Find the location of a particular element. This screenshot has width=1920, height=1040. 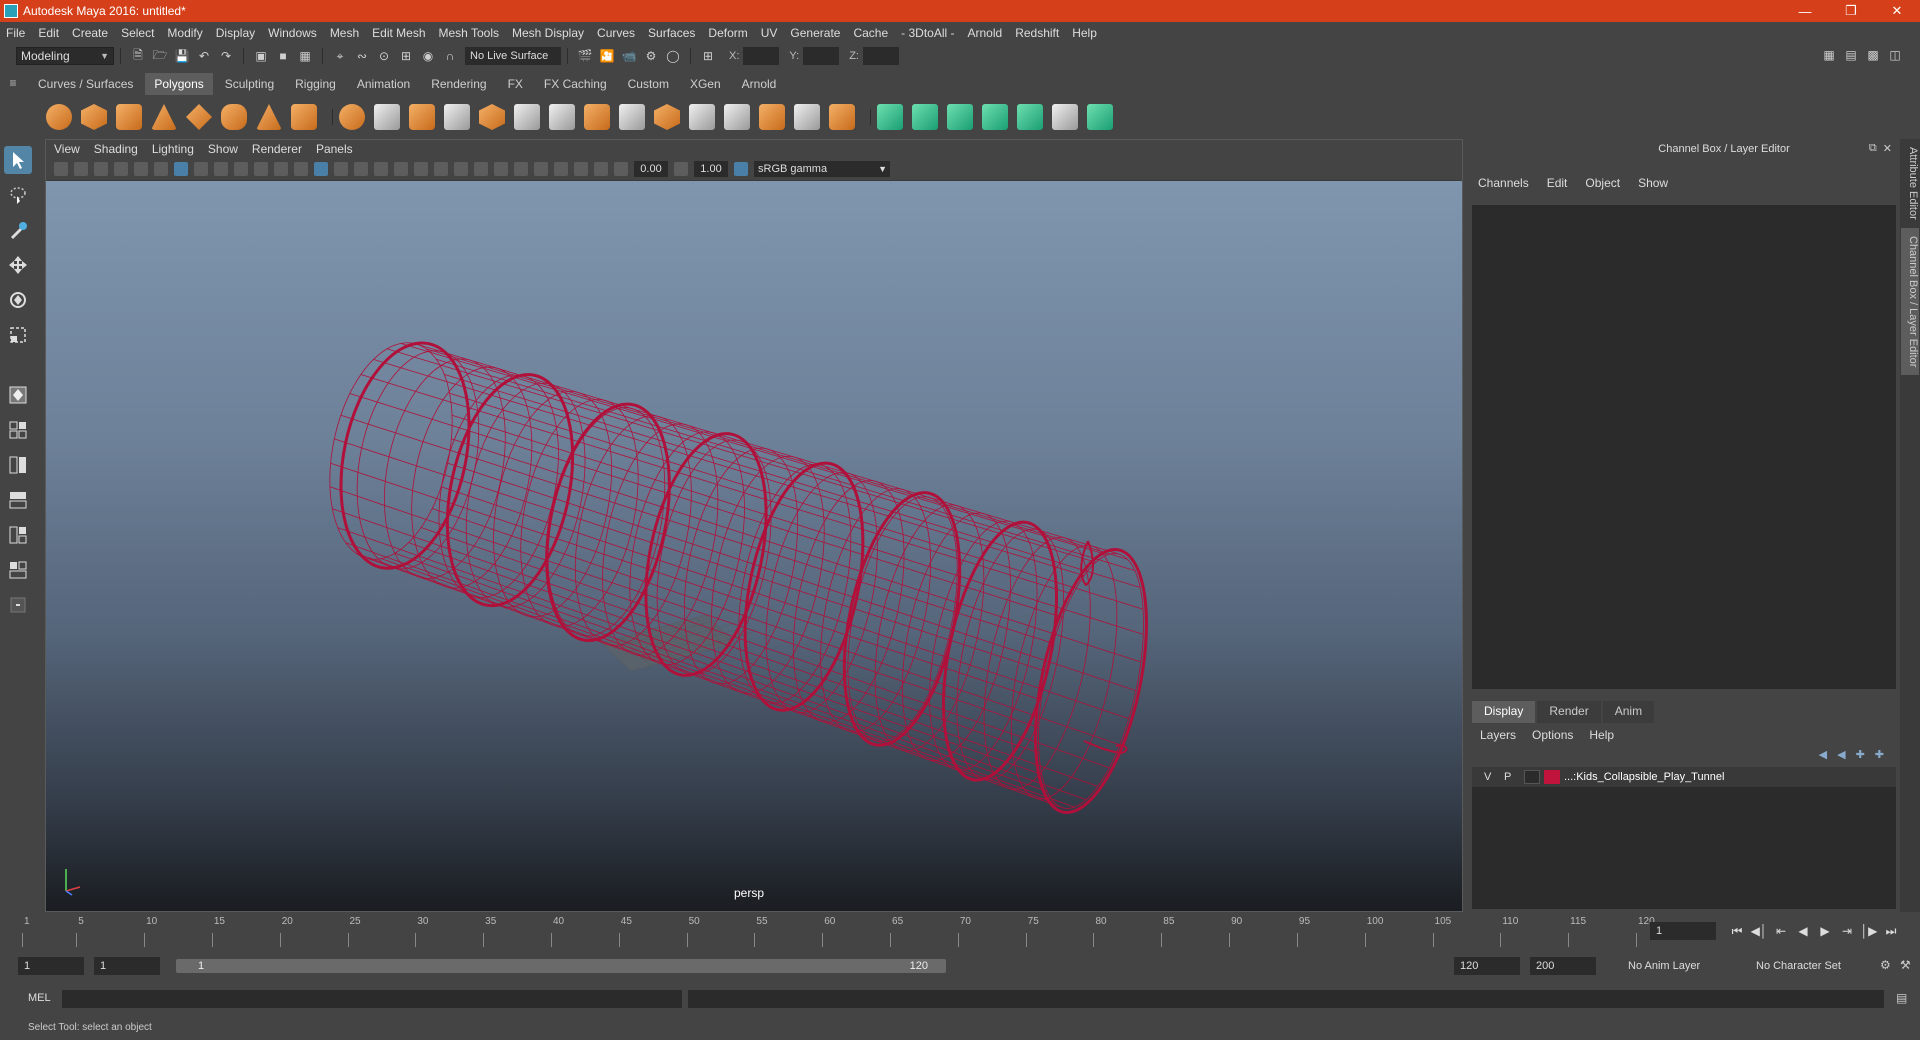

target-weld-icon is located at coordinates (667, 117).